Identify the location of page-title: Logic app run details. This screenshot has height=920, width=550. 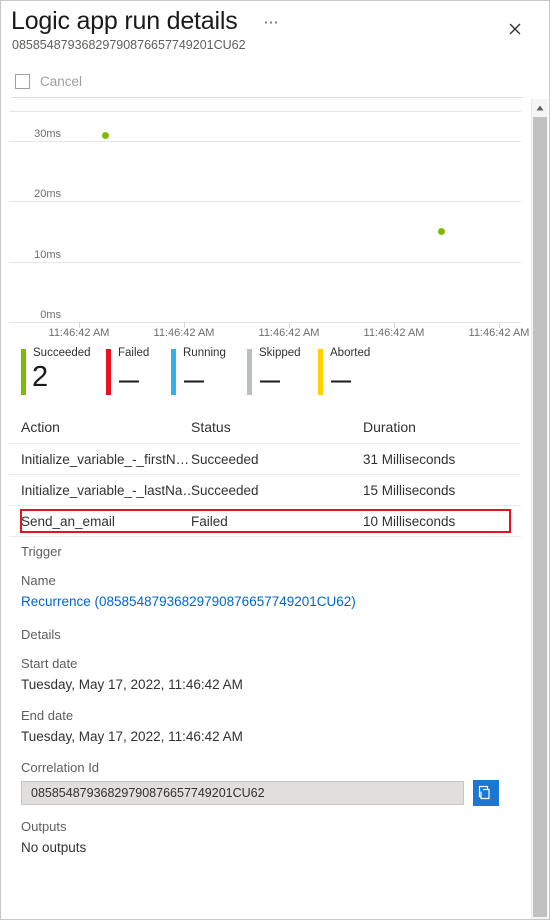
(124, 21).